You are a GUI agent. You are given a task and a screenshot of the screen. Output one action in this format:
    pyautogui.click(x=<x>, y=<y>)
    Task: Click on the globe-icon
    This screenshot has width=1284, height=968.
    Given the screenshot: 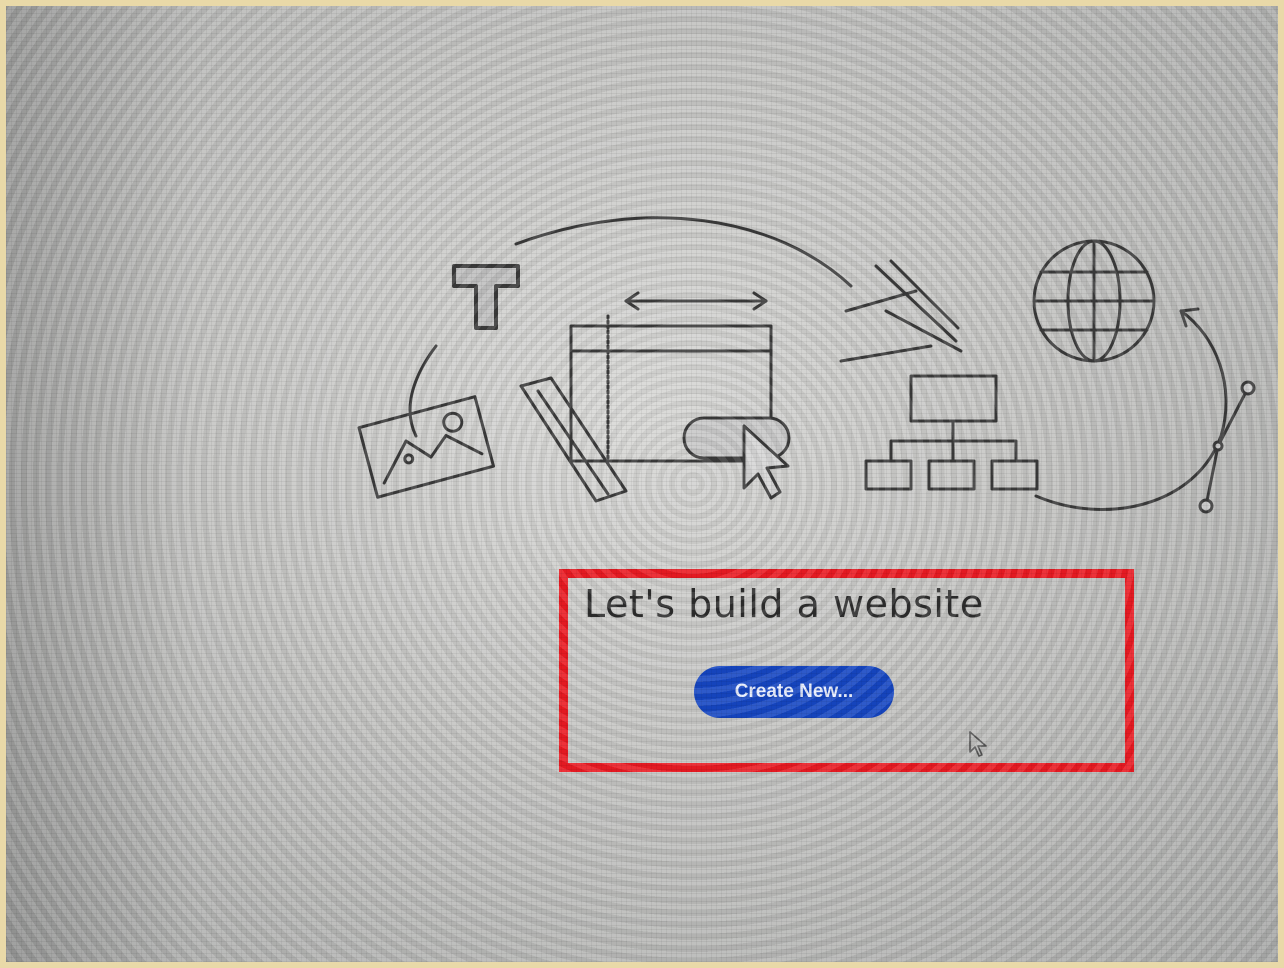 What is the action you would take?
    pyautogui.click(x=1094, y=301)
    